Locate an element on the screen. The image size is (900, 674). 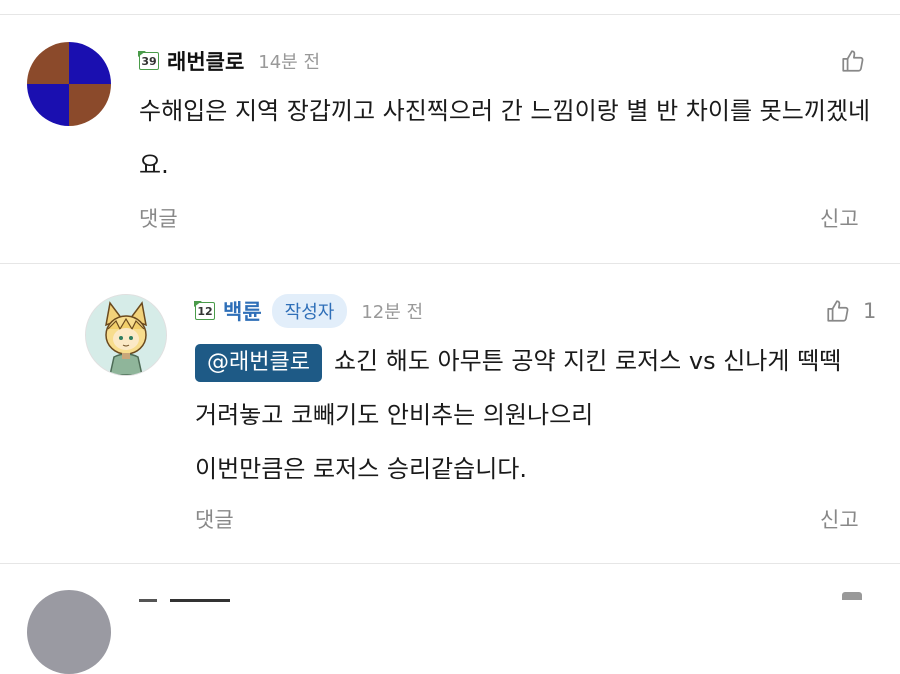
level-badge: 12 is located at coordinates (205, 311).